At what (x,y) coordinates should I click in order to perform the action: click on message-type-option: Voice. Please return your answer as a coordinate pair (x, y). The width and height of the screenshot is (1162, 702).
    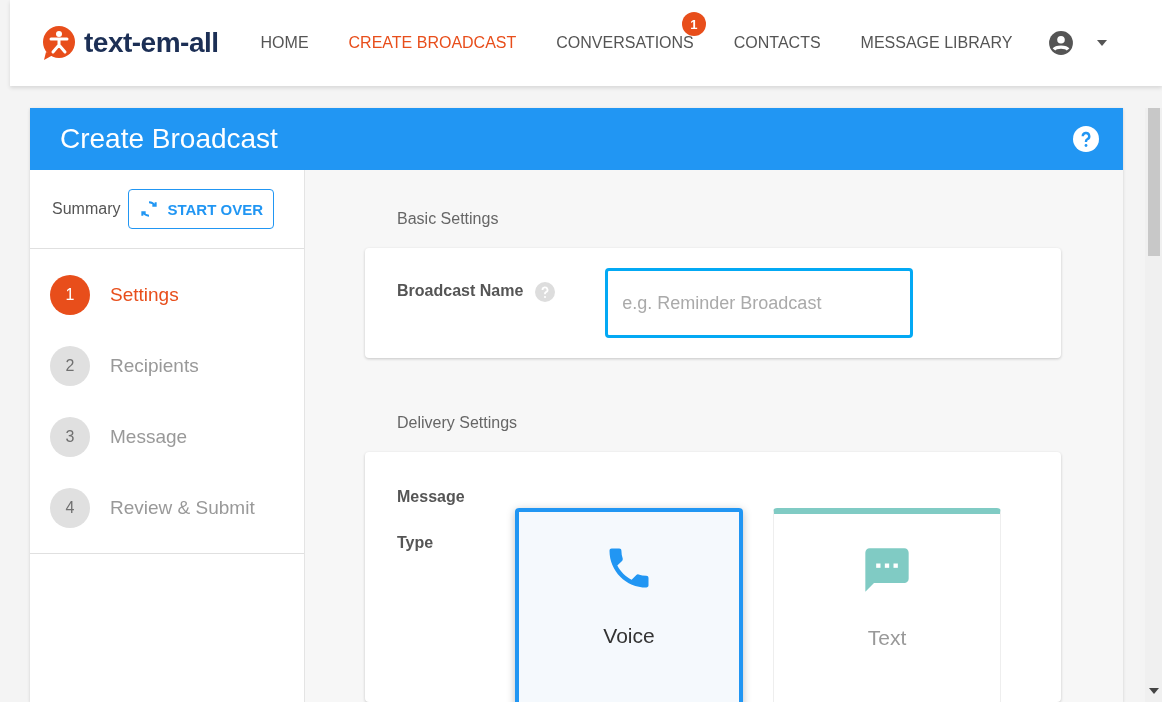
    Looking at the image, I should click on (629, 605).